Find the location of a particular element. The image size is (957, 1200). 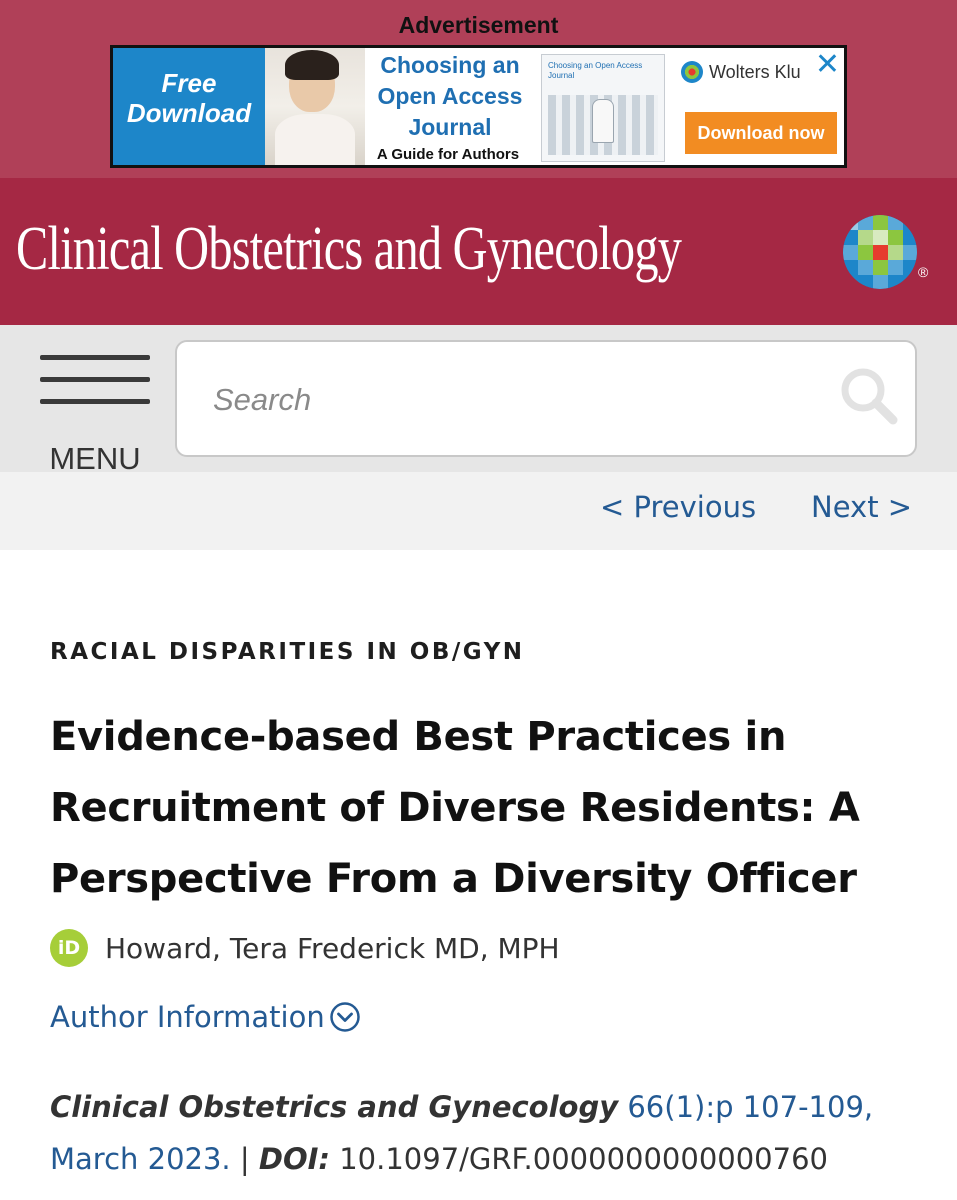

search-box is located at coordinates (546, 398).